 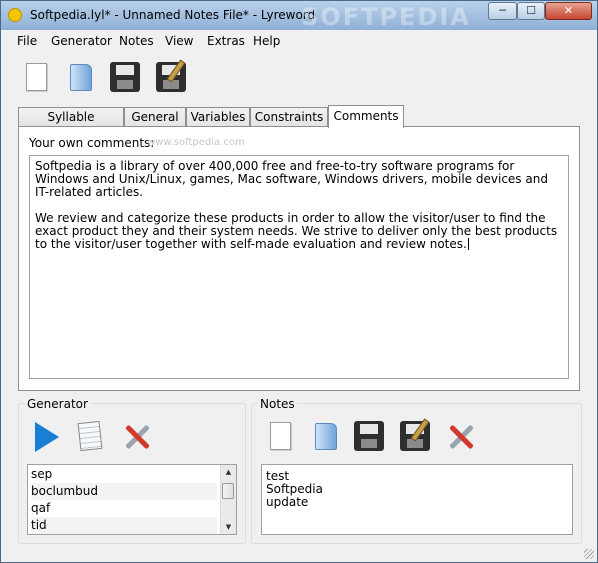 I want to click on scroll-thumb, so click(x=228, y=491).